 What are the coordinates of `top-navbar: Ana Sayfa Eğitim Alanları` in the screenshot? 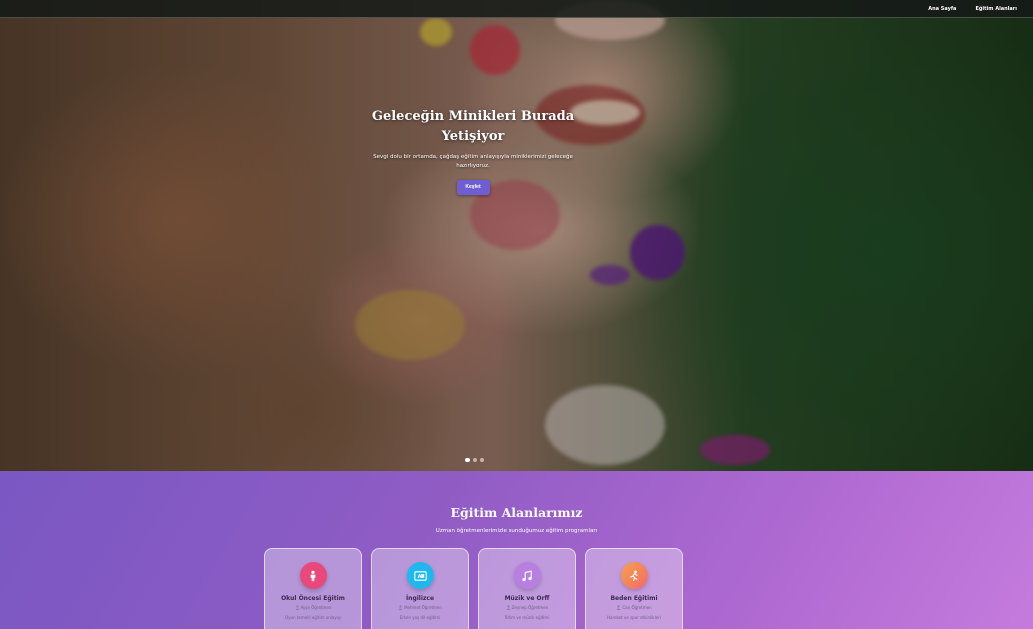 It's located at (516, 9).